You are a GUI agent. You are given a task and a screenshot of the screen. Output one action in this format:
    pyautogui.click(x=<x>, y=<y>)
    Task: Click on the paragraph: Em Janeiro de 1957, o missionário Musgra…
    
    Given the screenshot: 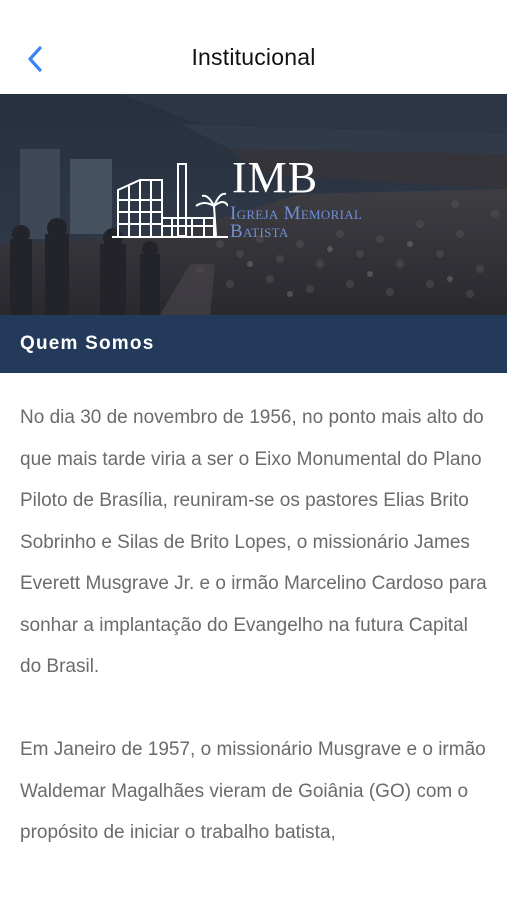 What is the action you would take?
    pyautogui.click(x=253, y=791)
    